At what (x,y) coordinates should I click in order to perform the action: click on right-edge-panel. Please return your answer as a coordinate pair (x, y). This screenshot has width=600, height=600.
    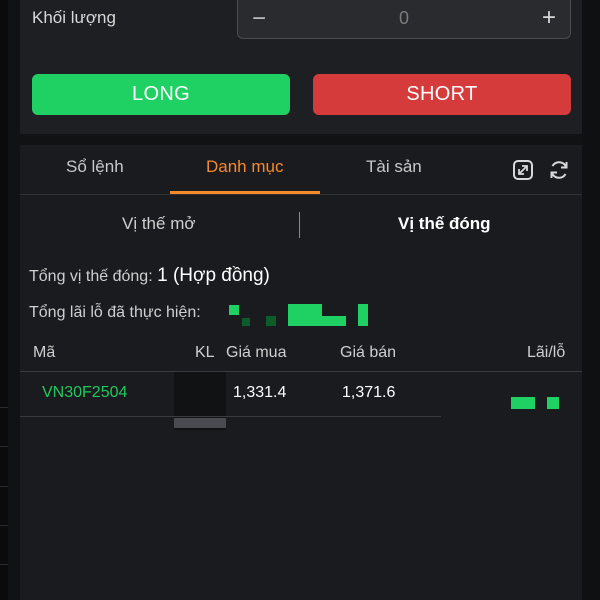
    Looking at the image, I should click on (591, 300).